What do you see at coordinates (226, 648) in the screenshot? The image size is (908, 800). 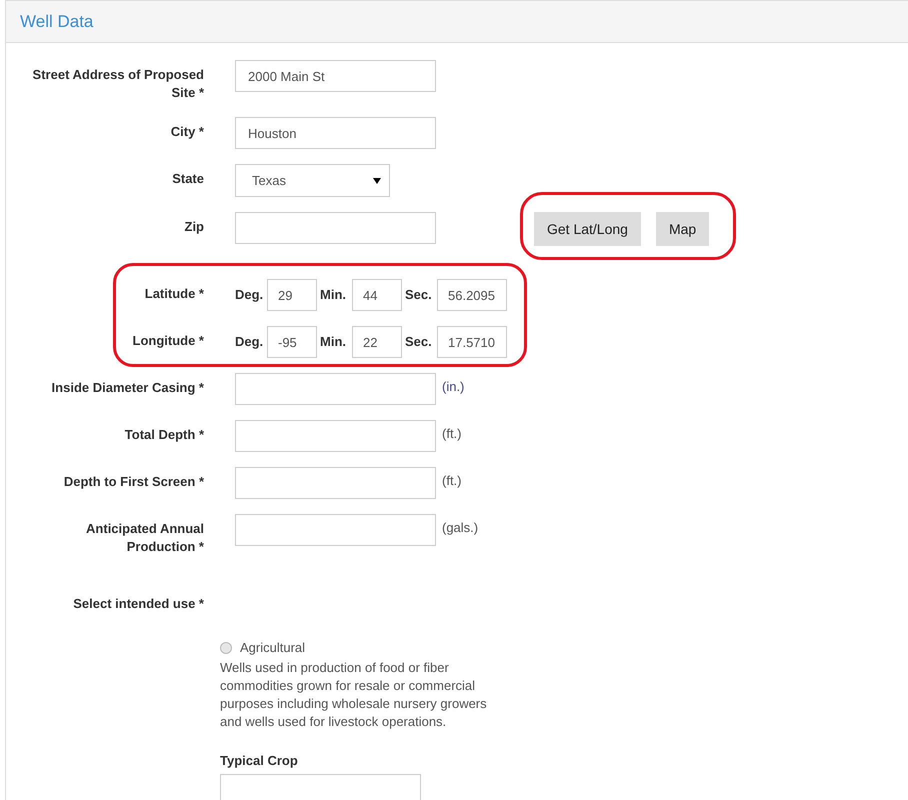 I see `radio-button` at bounding box center [226, 648].